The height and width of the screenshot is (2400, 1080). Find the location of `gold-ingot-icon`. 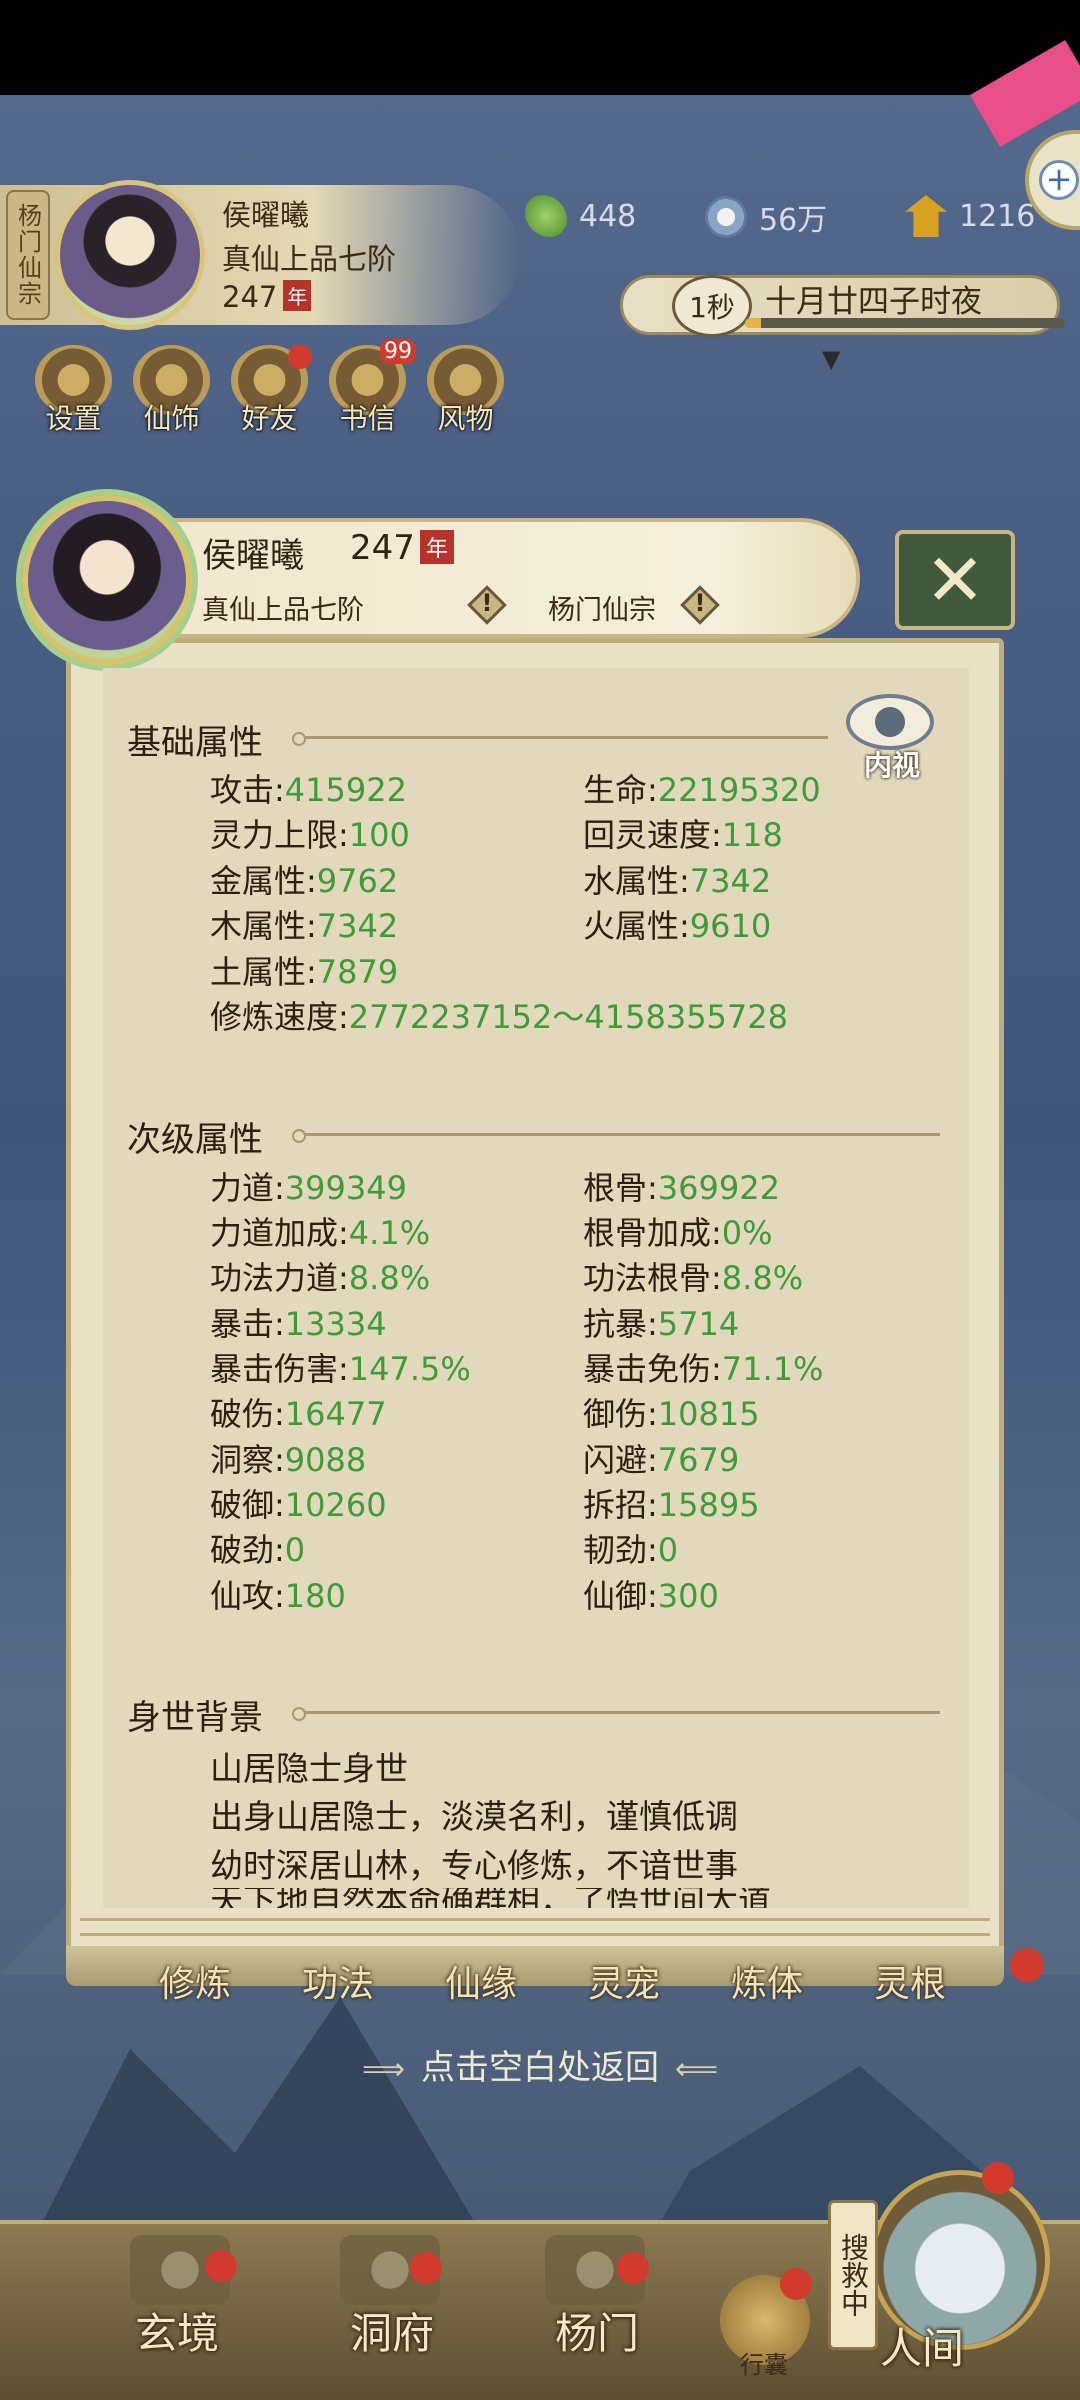

gold-ingot-icon is located at coordinates (926, 216).